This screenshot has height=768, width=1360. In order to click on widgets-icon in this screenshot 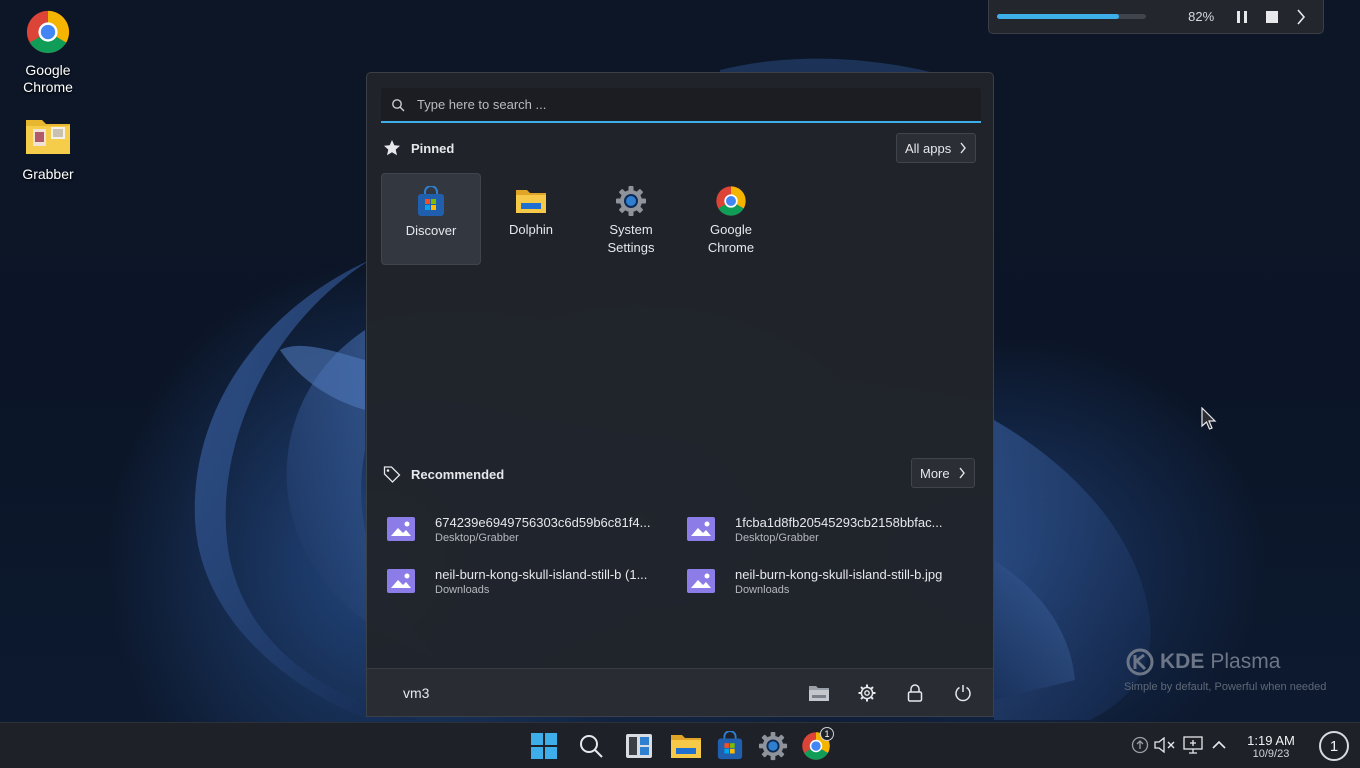, I will do `click(639, 746)`.